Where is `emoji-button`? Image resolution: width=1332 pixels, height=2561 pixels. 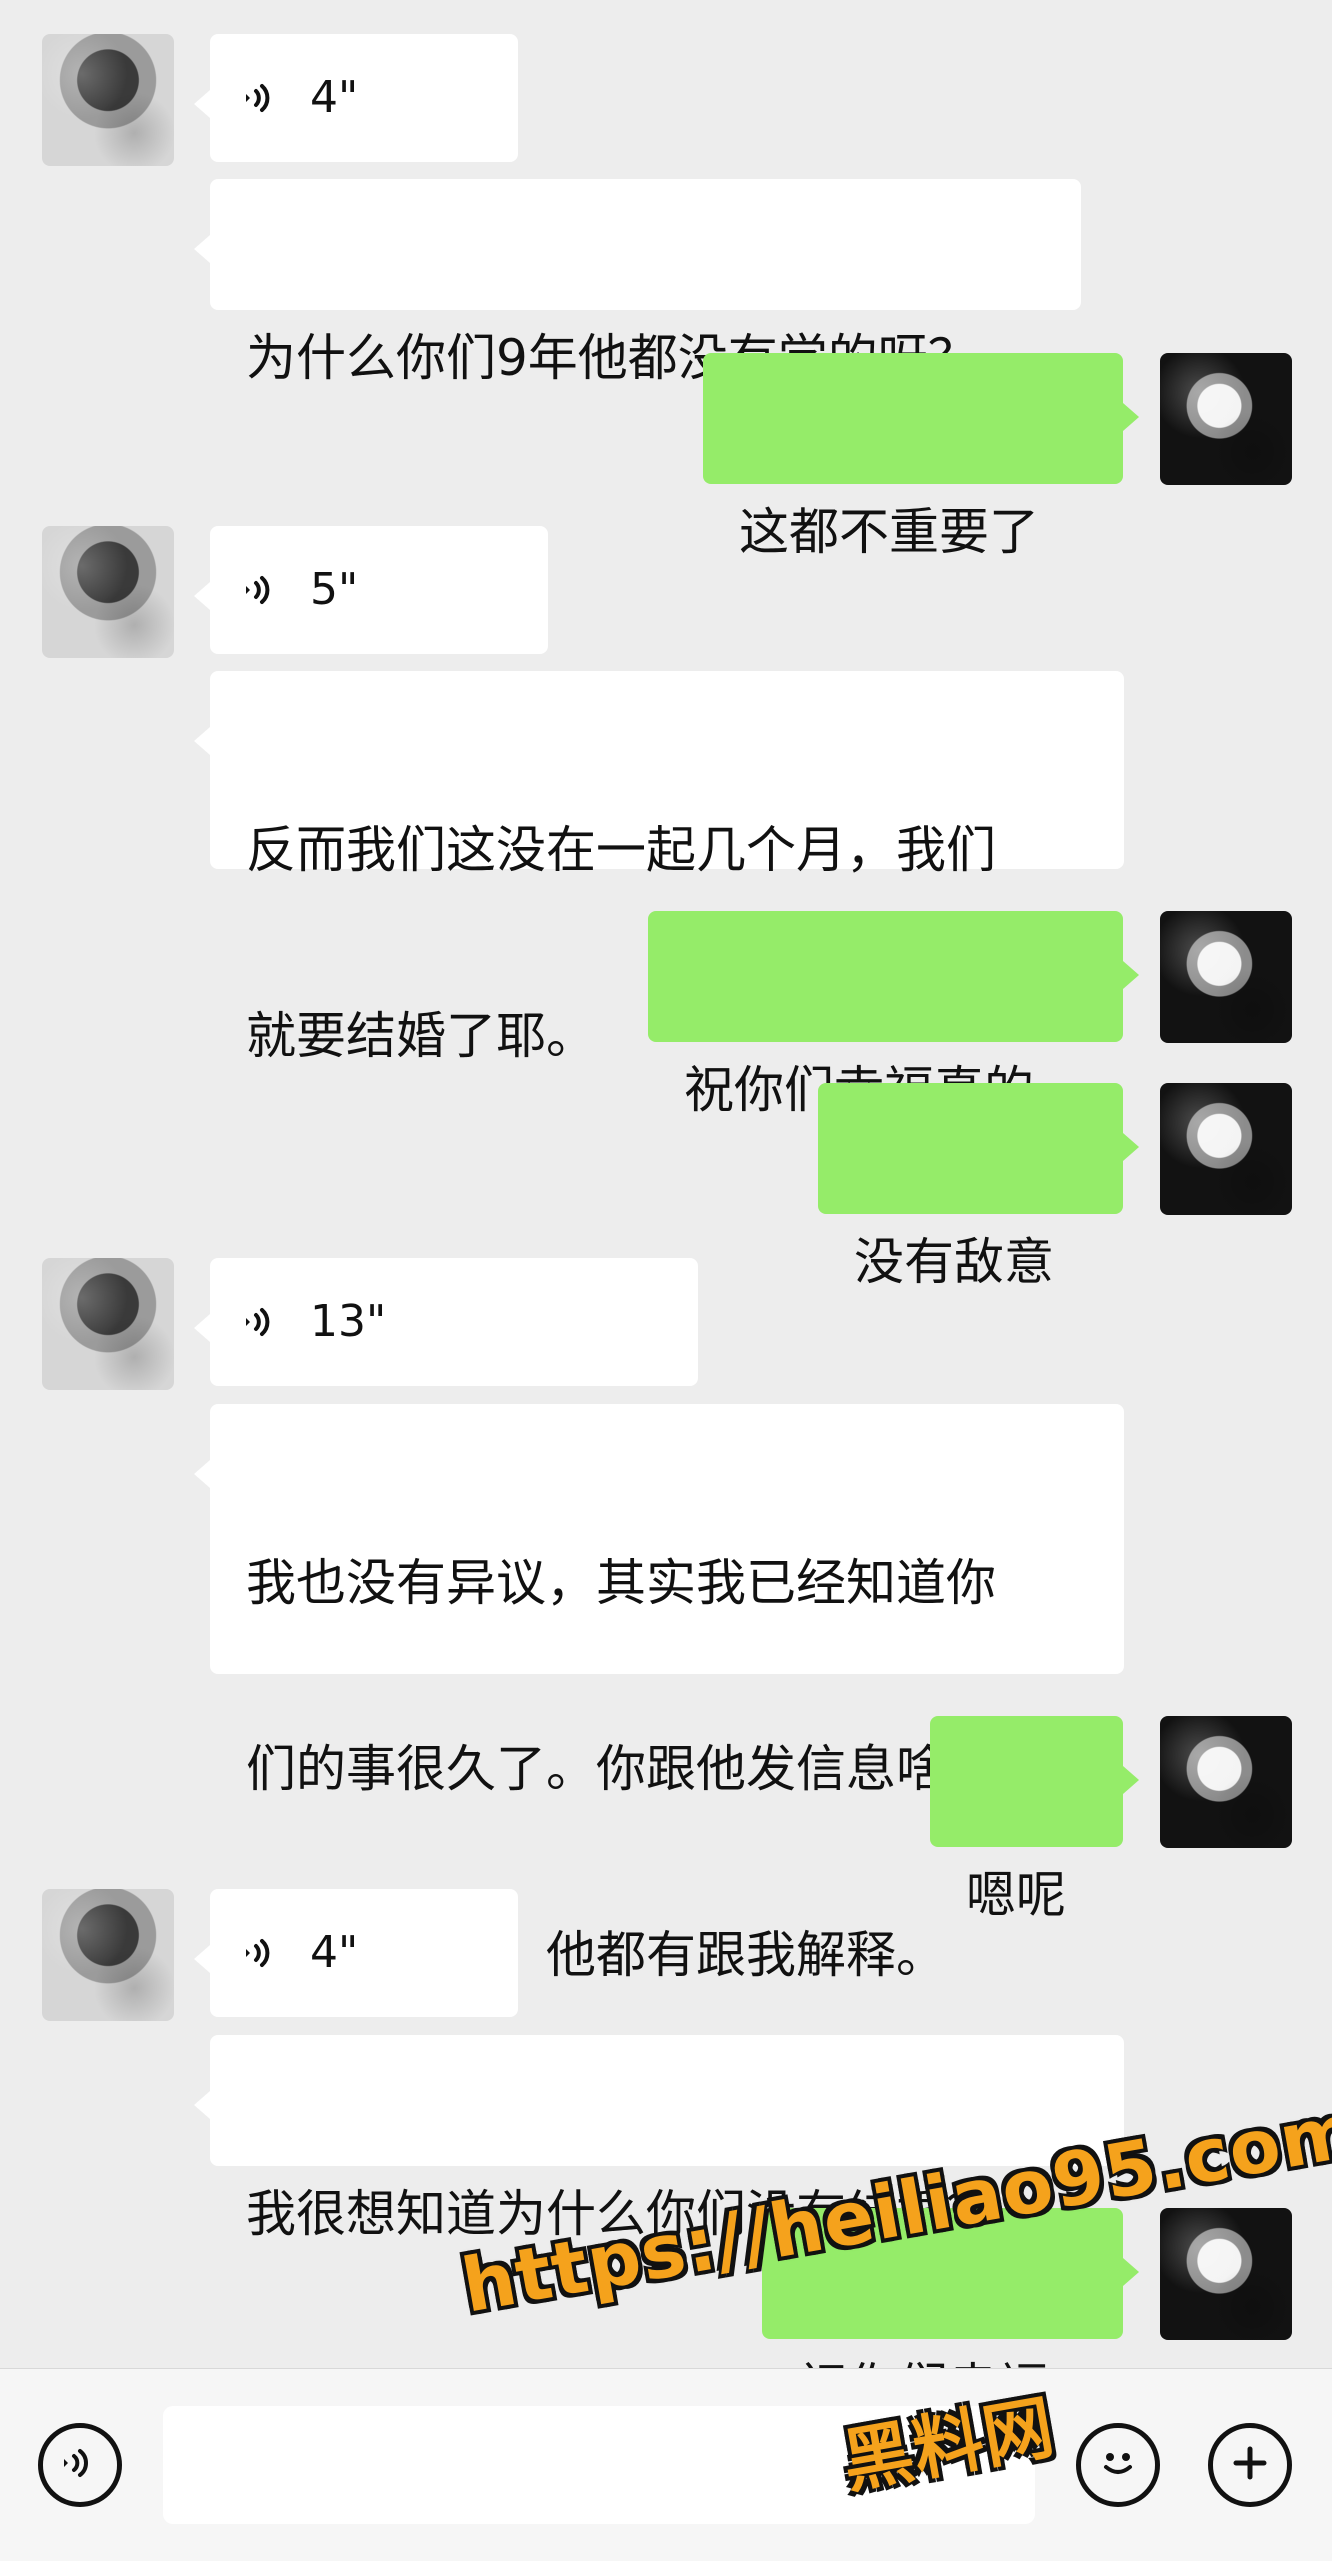
emoji-button is located at coordinates (1118, 2465).